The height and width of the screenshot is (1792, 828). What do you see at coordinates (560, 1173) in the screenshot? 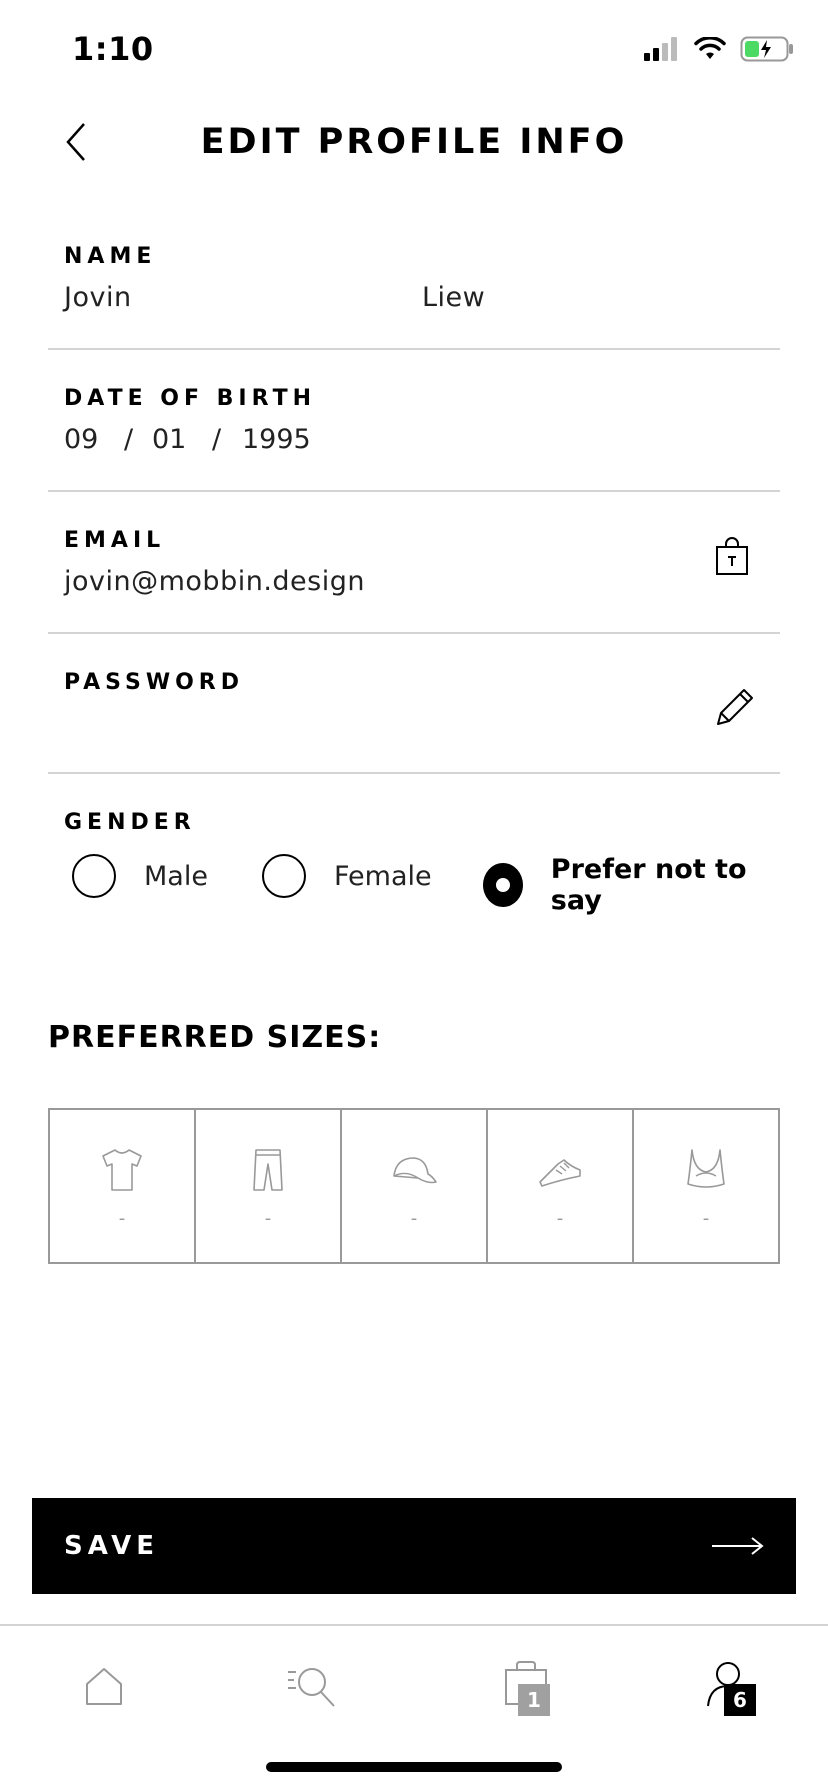
I see `shoe-icon` at bounding box center [560, 1173].